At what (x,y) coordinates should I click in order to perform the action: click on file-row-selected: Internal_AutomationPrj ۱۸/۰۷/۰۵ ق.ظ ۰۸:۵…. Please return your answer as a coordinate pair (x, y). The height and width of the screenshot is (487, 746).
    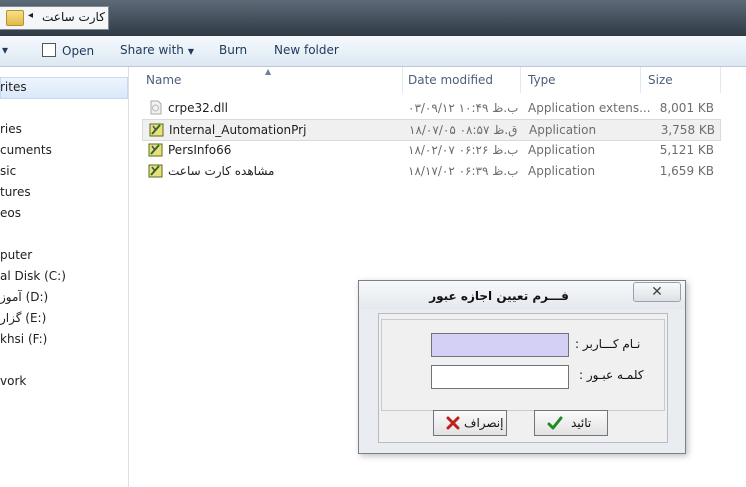
    Looking at the image, I should click on (431, 130).